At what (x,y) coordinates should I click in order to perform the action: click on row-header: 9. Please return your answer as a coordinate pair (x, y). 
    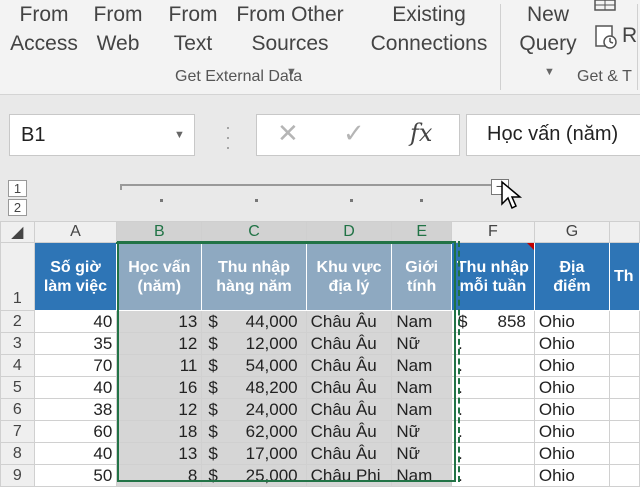
    Looking at the image, I should click on (17, 475).